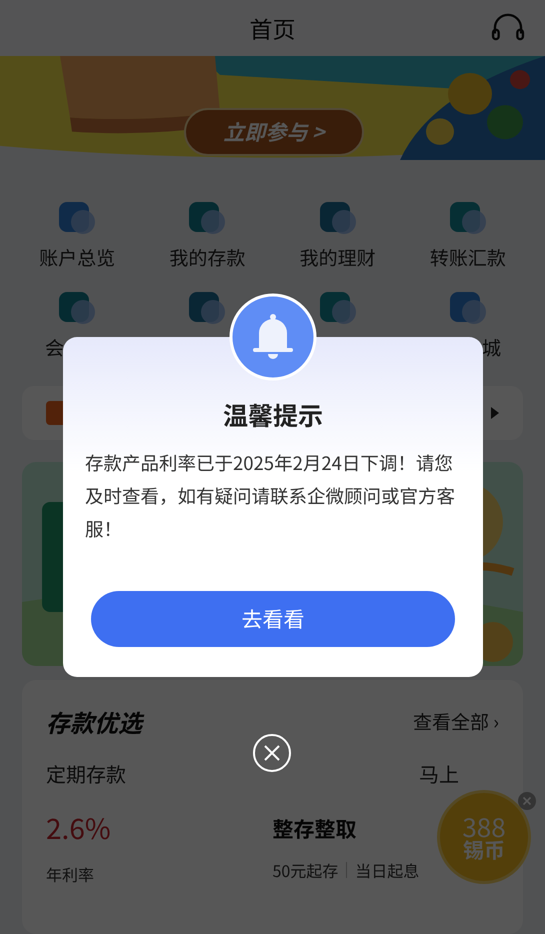  What do you see at coordinates (86, 773) in the screenshot?
I see `product-category: 定期存款` at bounding box center [86, 773].